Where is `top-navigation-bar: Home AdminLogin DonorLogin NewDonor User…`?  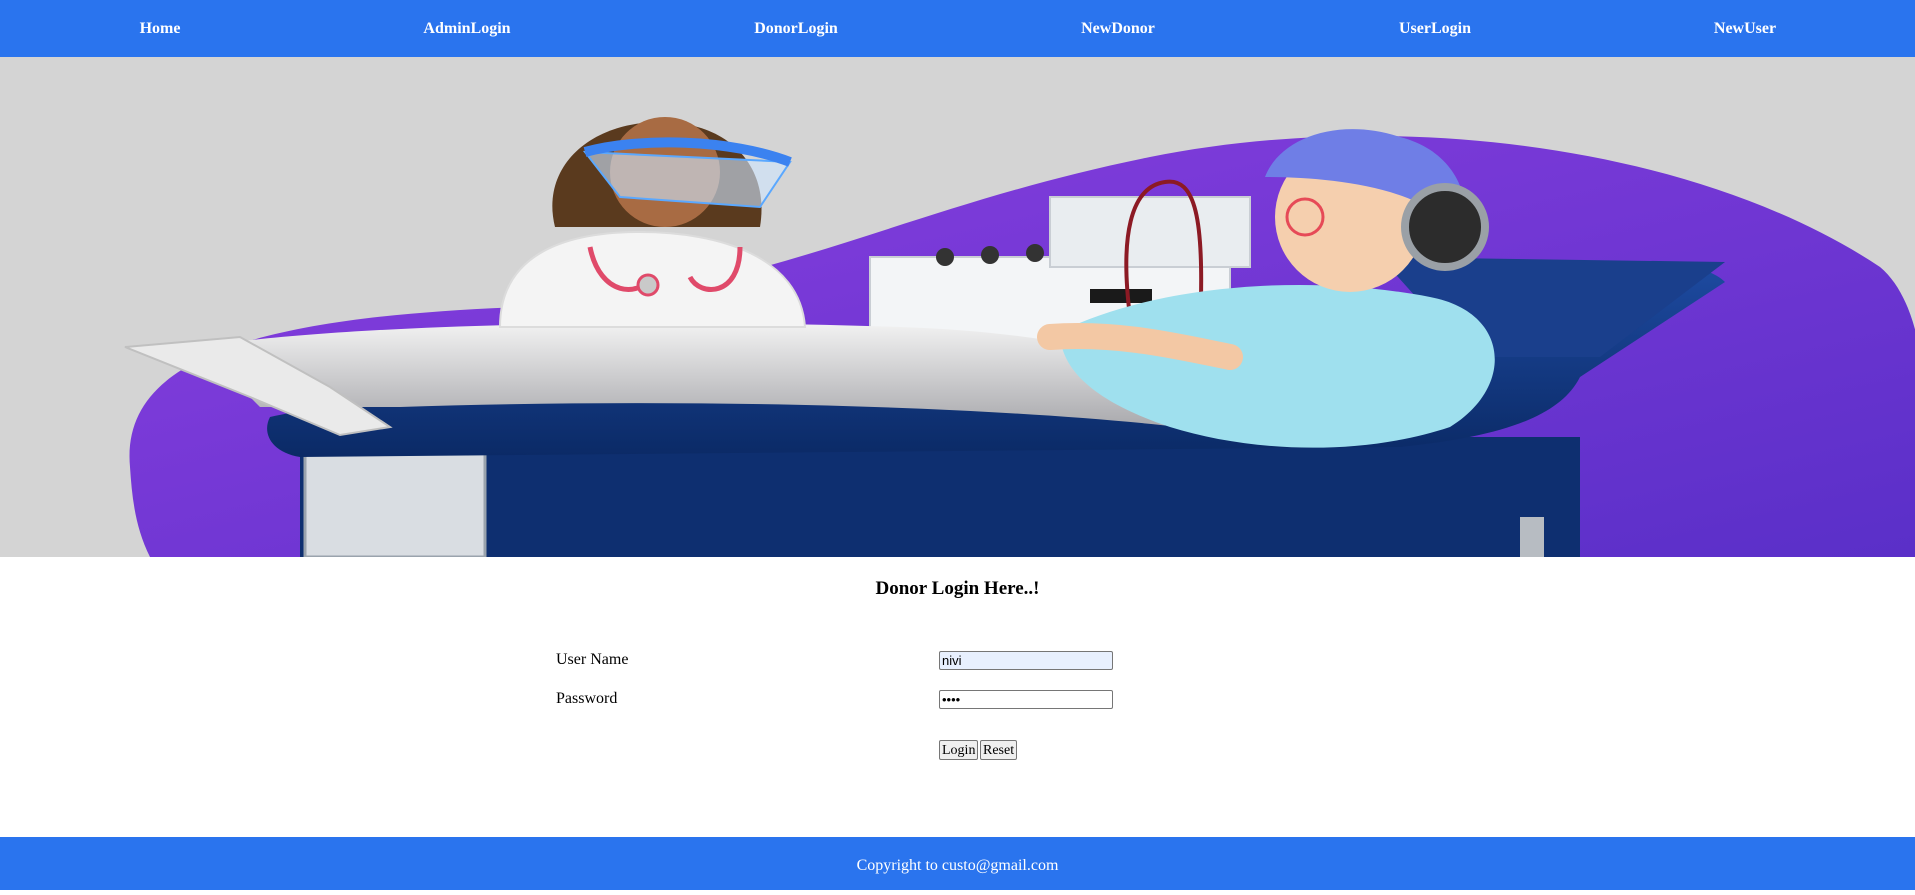
top-navigation-bar: Home AdminLogin DonorLogin NewDonor User… is located at coordinates (957, 28).